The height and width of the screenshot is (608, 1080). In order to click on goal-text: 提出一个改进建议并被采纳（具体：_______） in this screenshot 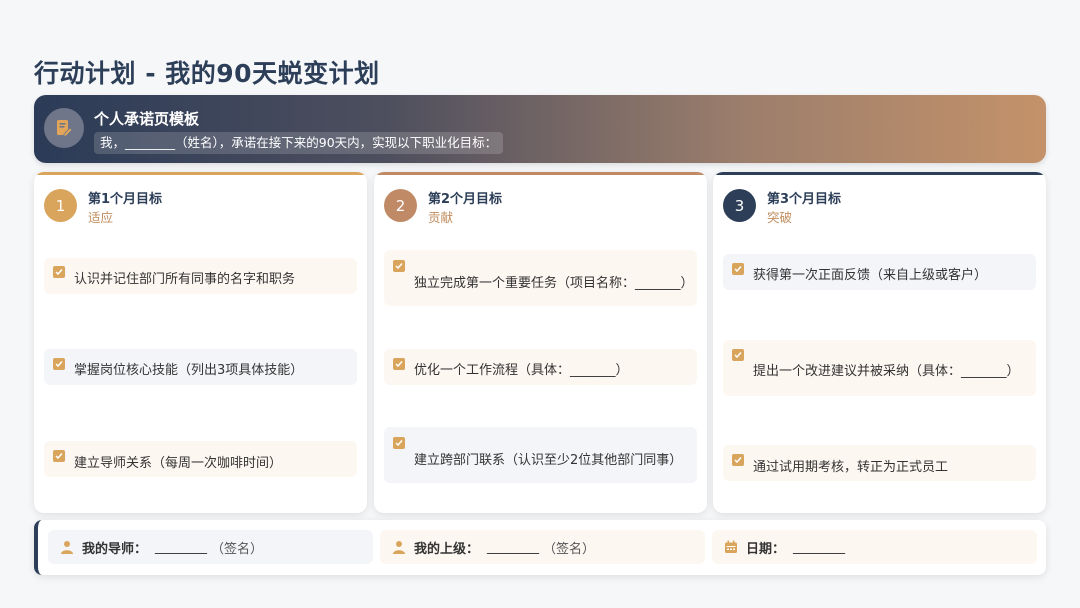, I will do `click(886, 371)`.